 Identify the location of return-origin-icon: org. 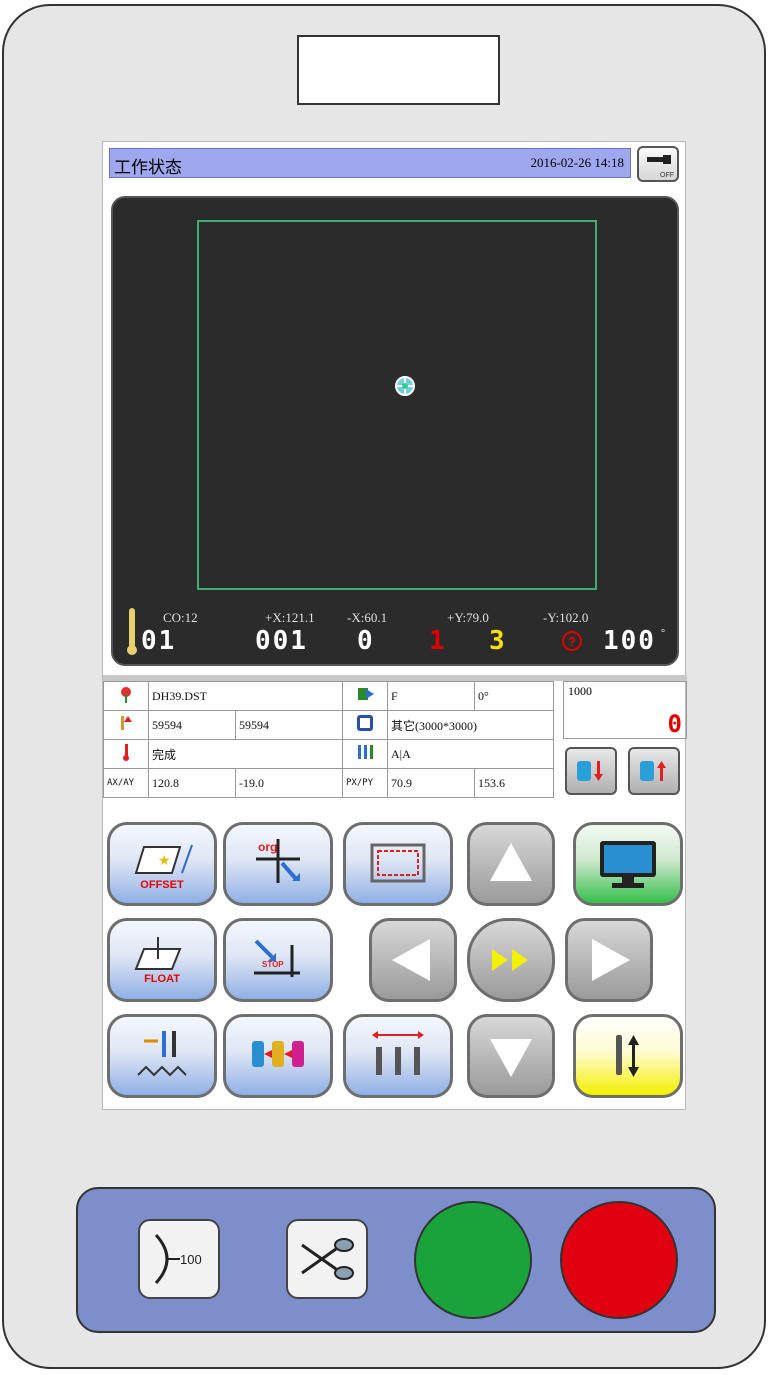
(278, 861).